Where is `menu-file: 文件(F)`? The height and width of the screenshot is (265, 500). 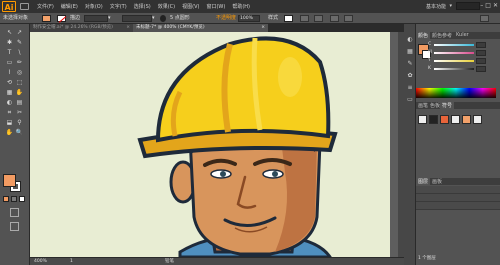 menu-file: 文件(F) is located at coordinates (45, 6).